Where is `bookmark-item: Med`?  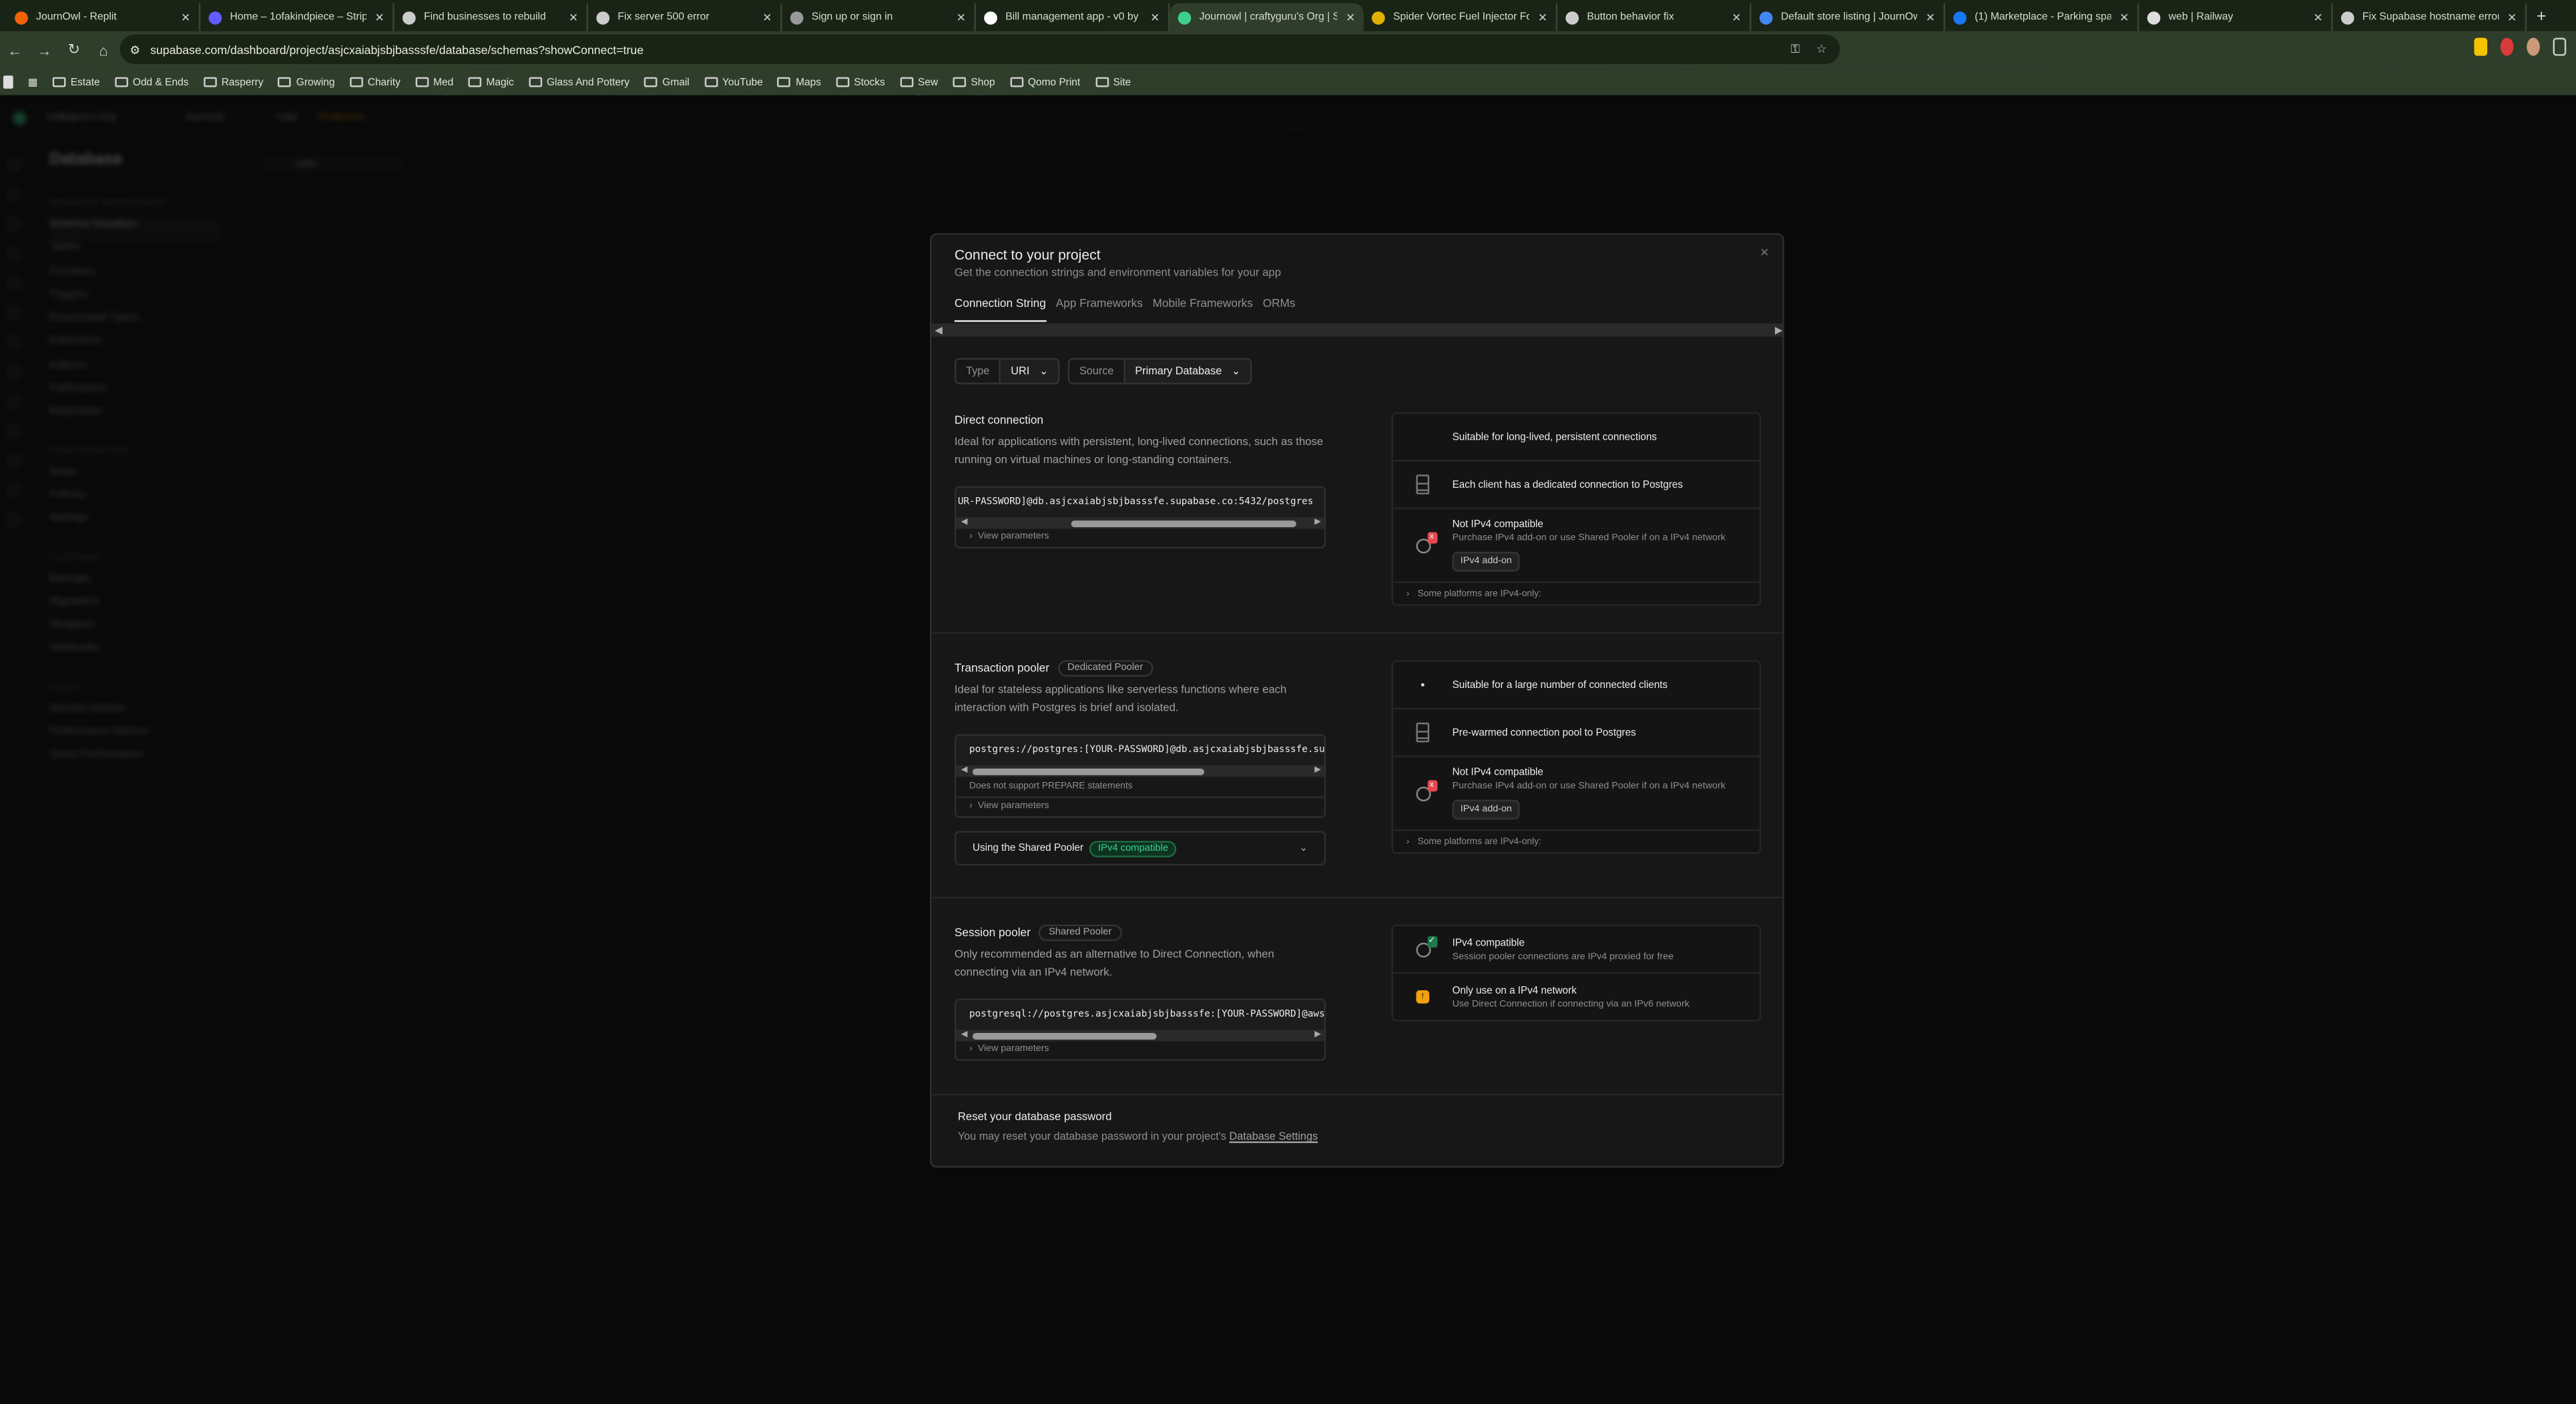
bookmark-item: Med is located at coordinates (434, 82).